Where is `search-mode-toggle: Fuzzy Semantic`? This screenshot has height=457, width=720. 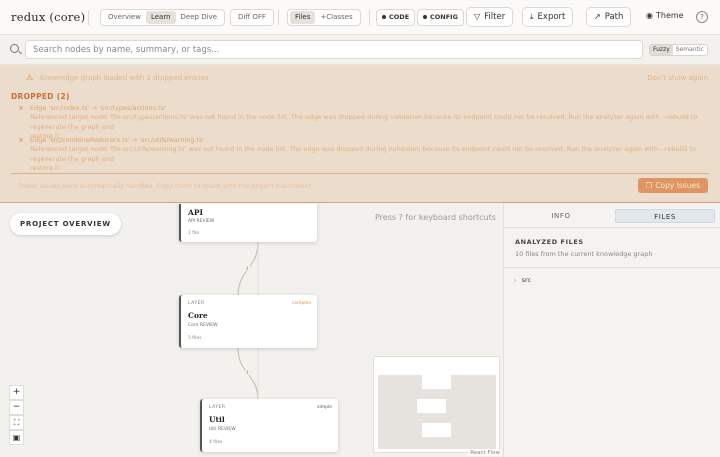 search-mode-toggle: Fuzzy Semantic is located at coordinates (678, 50).